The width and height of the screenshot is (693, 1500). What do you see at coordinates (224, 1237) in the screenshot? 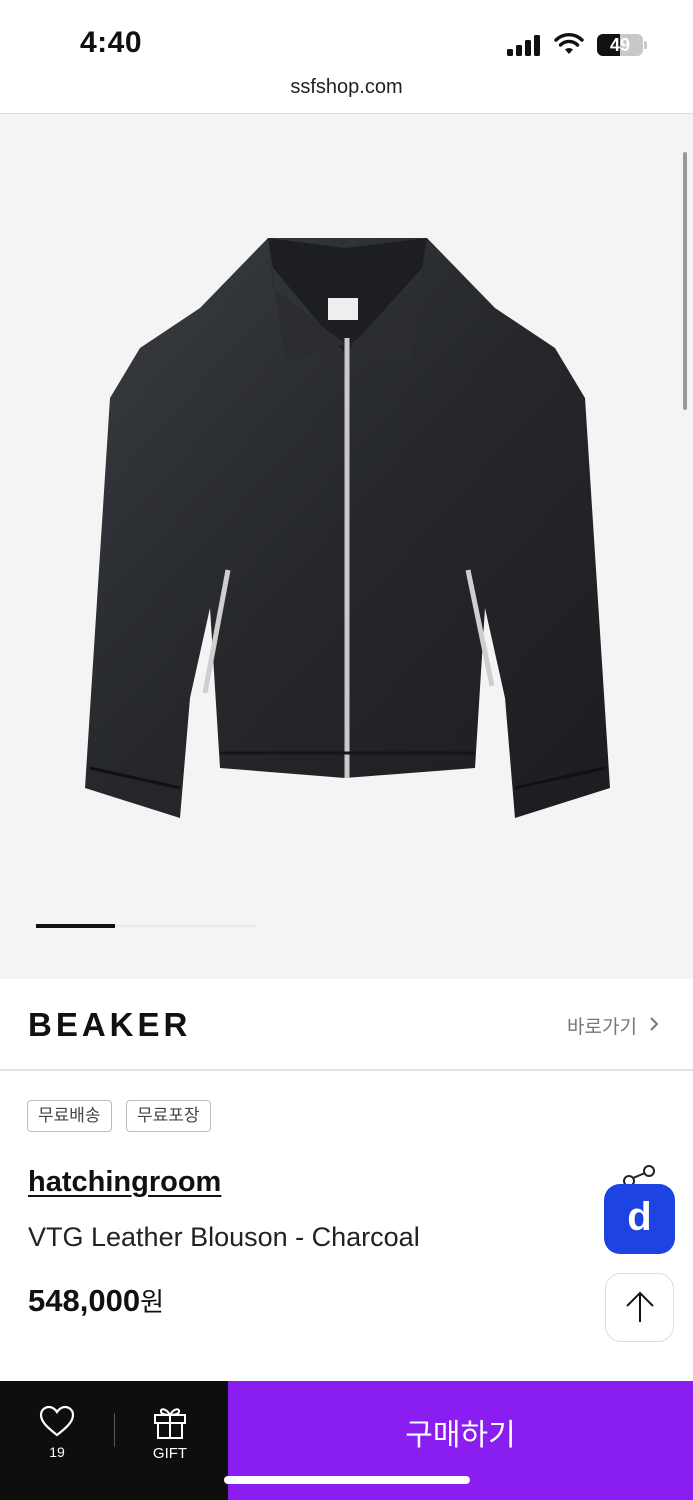
I see `product-name: VTG Leather Blouson - Charcoal` at bounding box center [224, 1237].